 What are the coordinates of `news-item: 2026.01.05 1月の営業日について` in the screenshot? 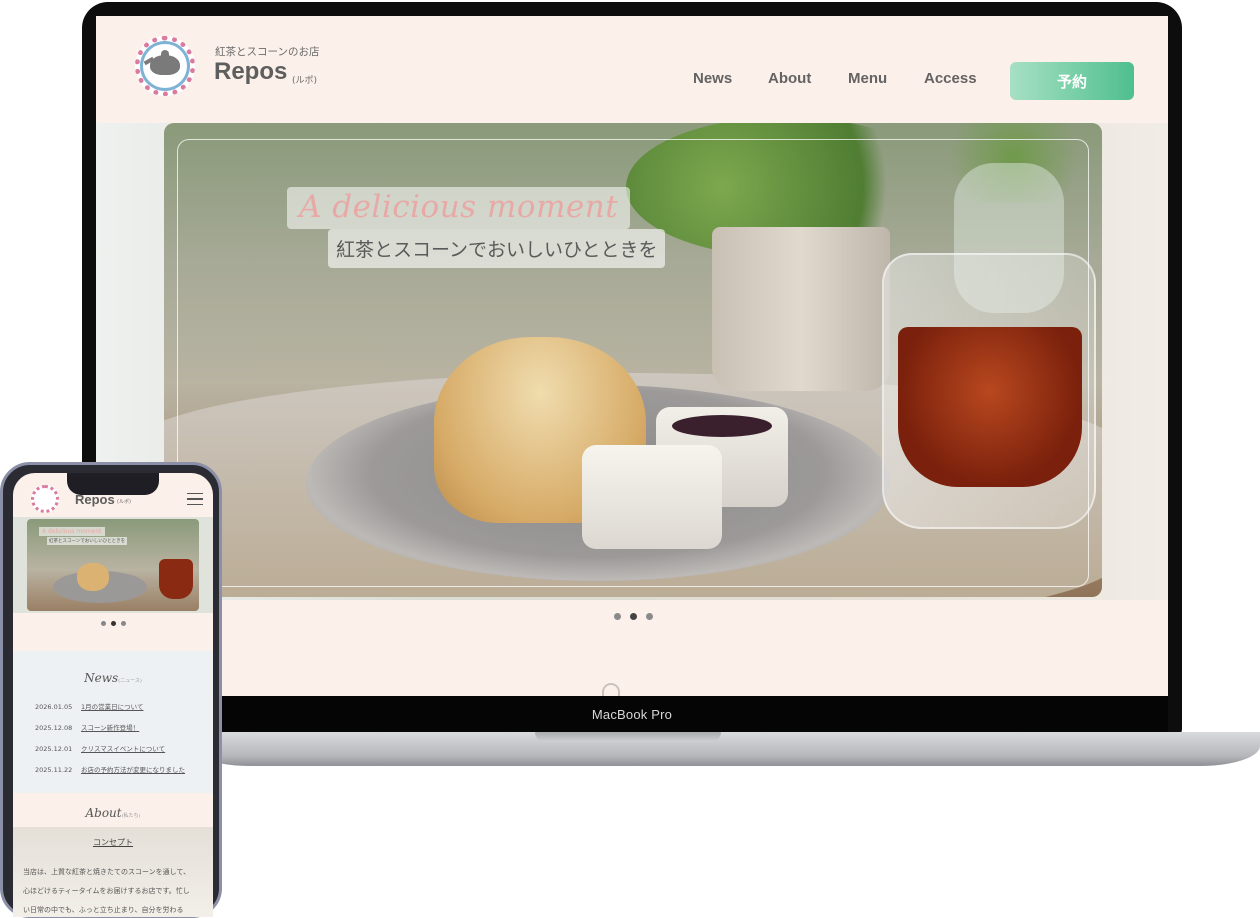 It's located at (89, 706).